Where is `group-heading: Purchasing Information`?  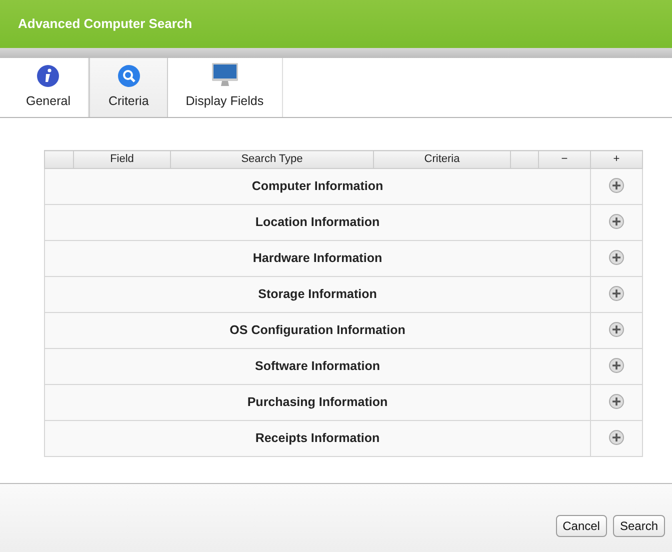
group-heading: Purchasing Information is located at coordinates (317, 402).